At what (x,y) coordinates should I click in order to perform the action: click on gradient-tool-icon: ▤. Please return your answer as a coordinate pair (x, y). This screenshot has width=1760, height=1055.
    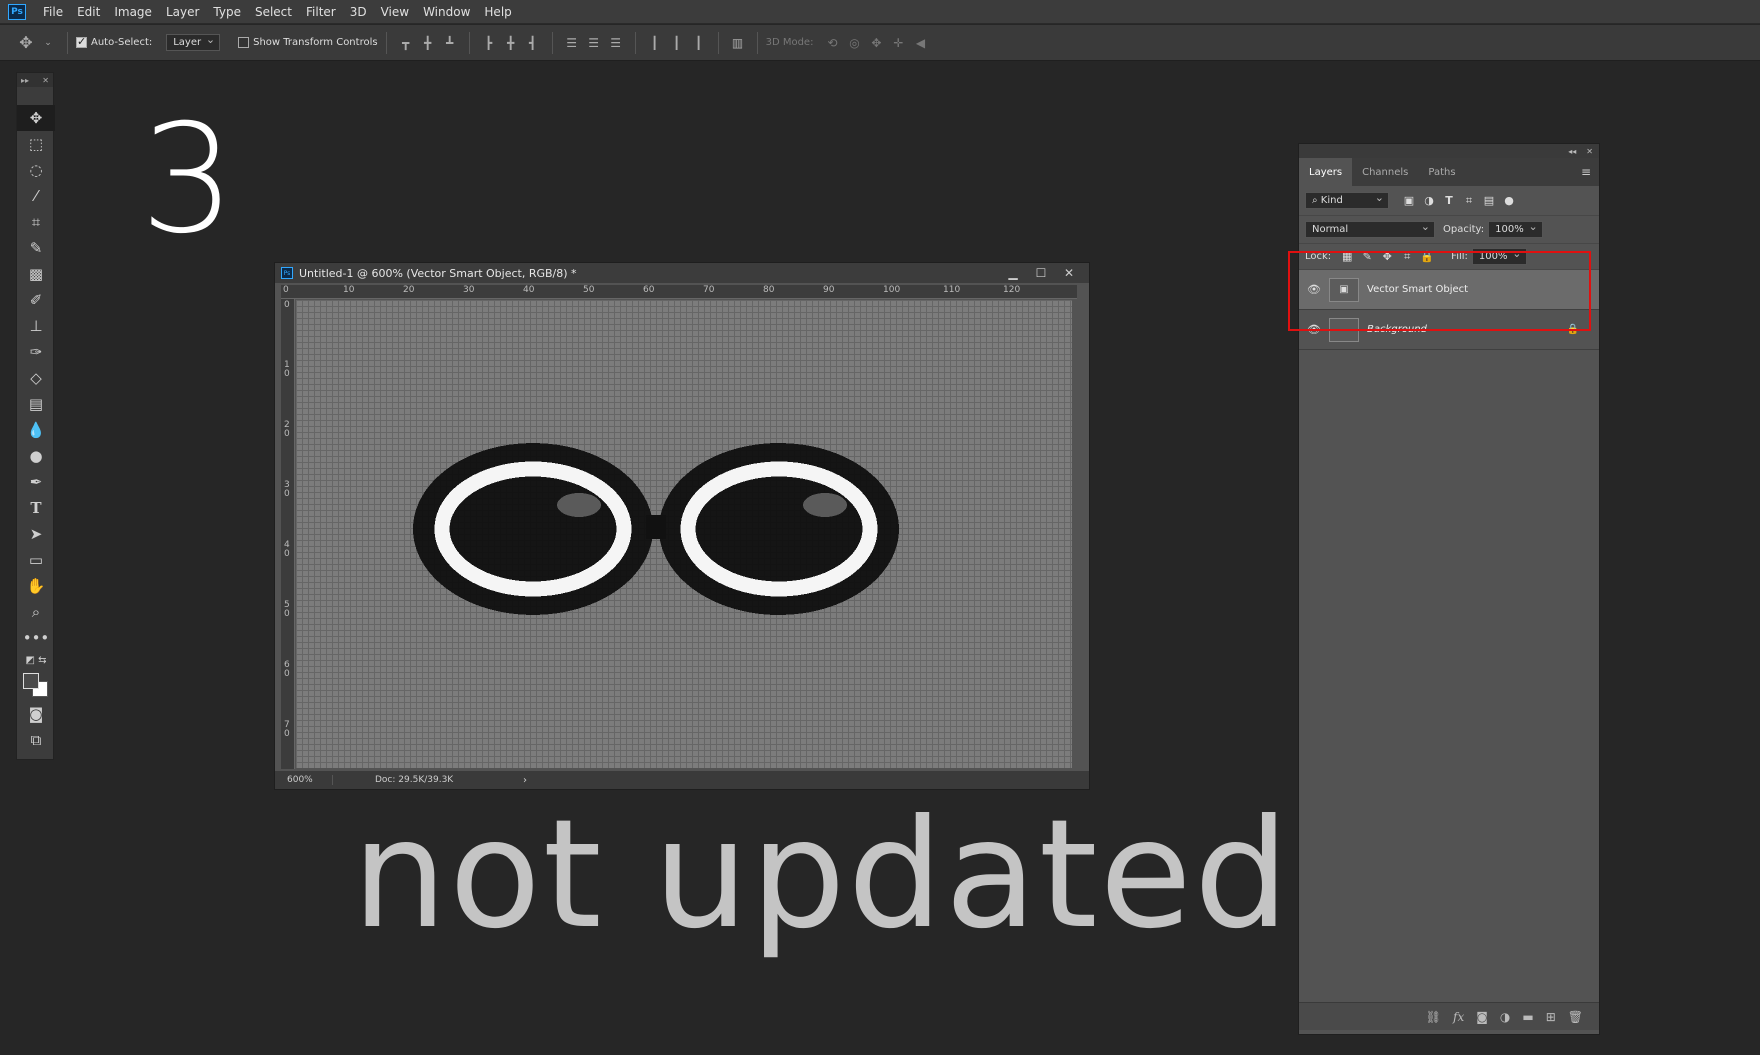
    Looking at the image, I should click on (36, 404).